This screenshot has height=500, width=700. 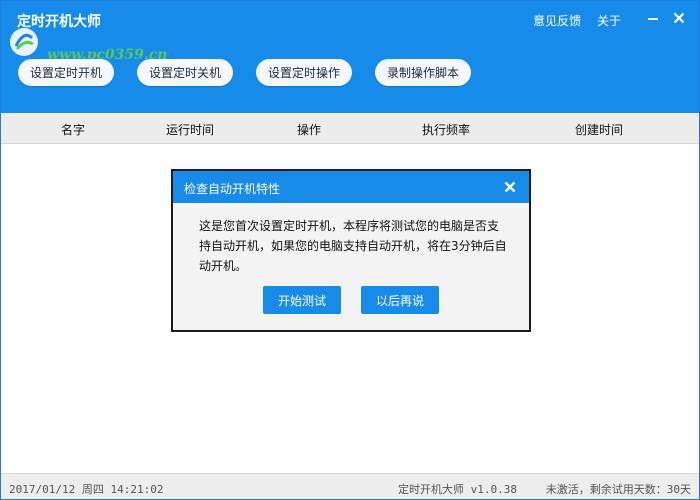 What do you see at coordinates (190, 129) in the screenshot?
I see `column-header-run-time: 运行时间` at bounding box center [190, 129].